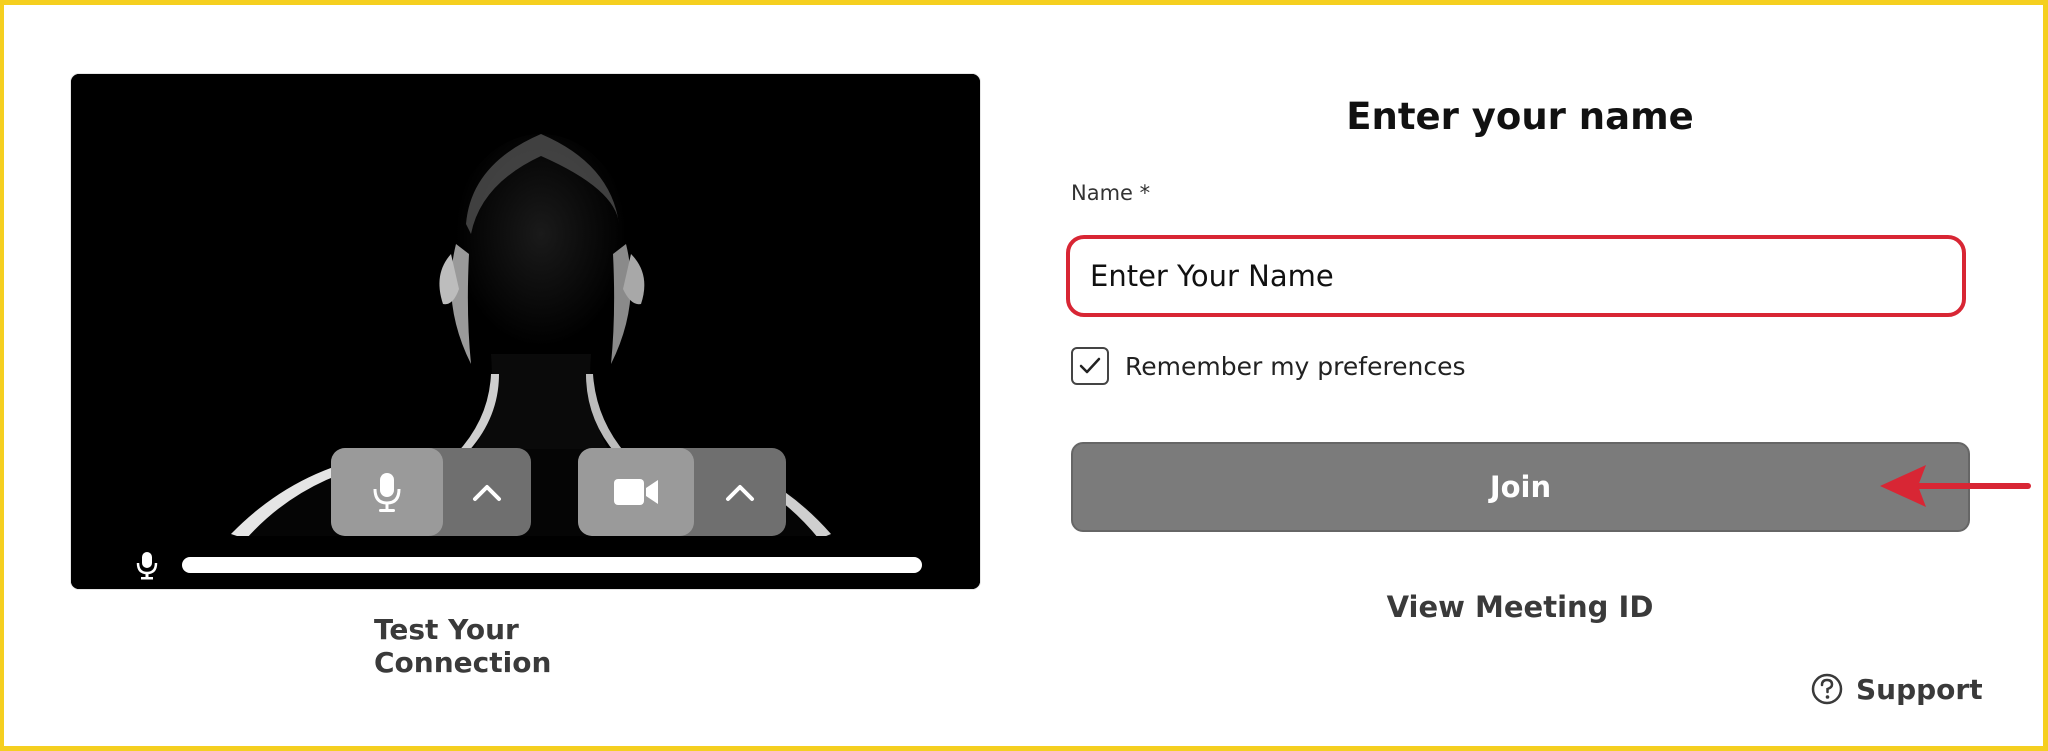  I want to click on checkmark-icon, so click(1090, 365).